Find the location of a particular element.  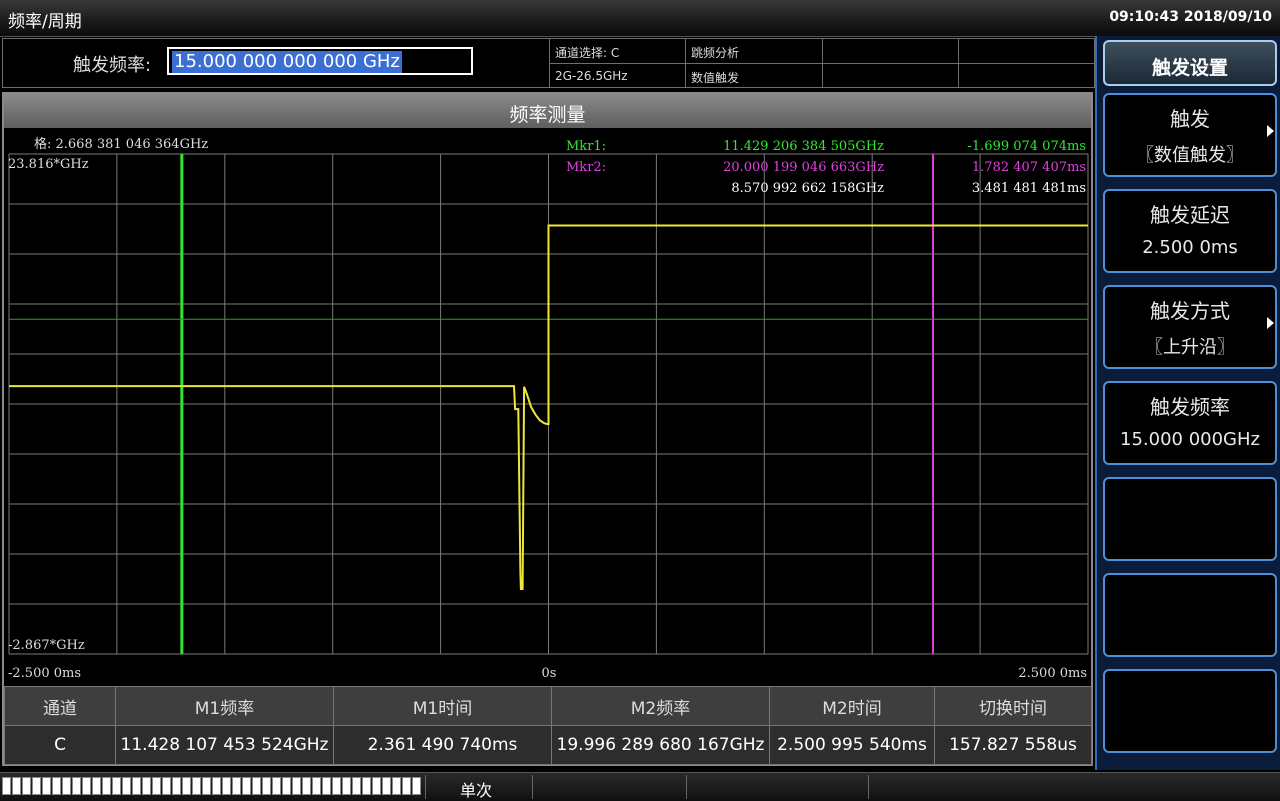

cell-channel: C is located at coordinates (60, 745).